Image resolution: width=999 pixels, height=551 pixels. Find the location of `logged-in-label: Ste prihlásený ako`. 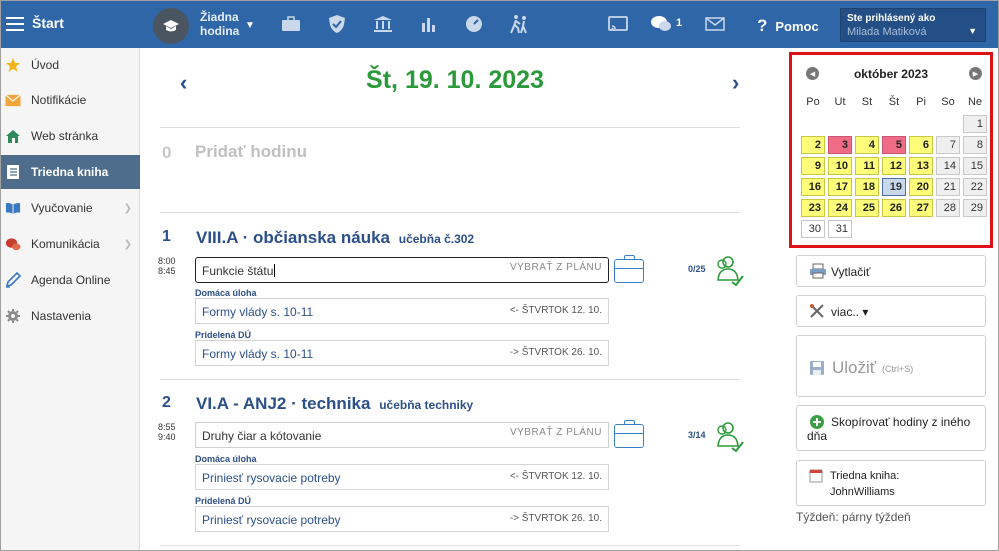

logged-in-label: Ste prihlásený ako is located at coordinates (891, 18).